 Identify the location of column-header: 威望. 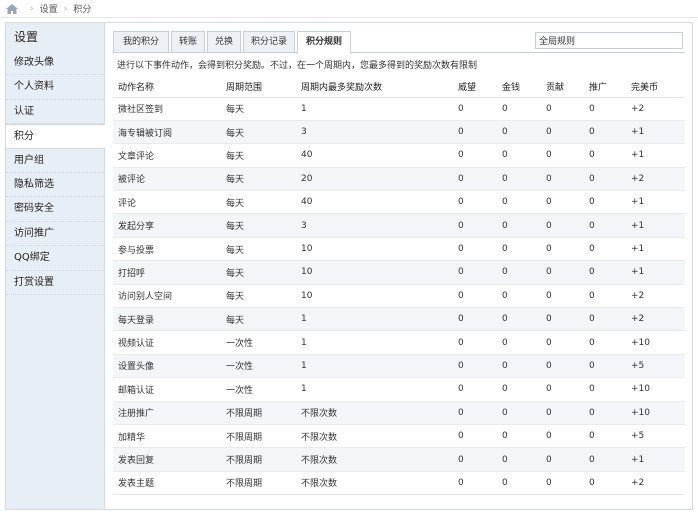
(475, 87).